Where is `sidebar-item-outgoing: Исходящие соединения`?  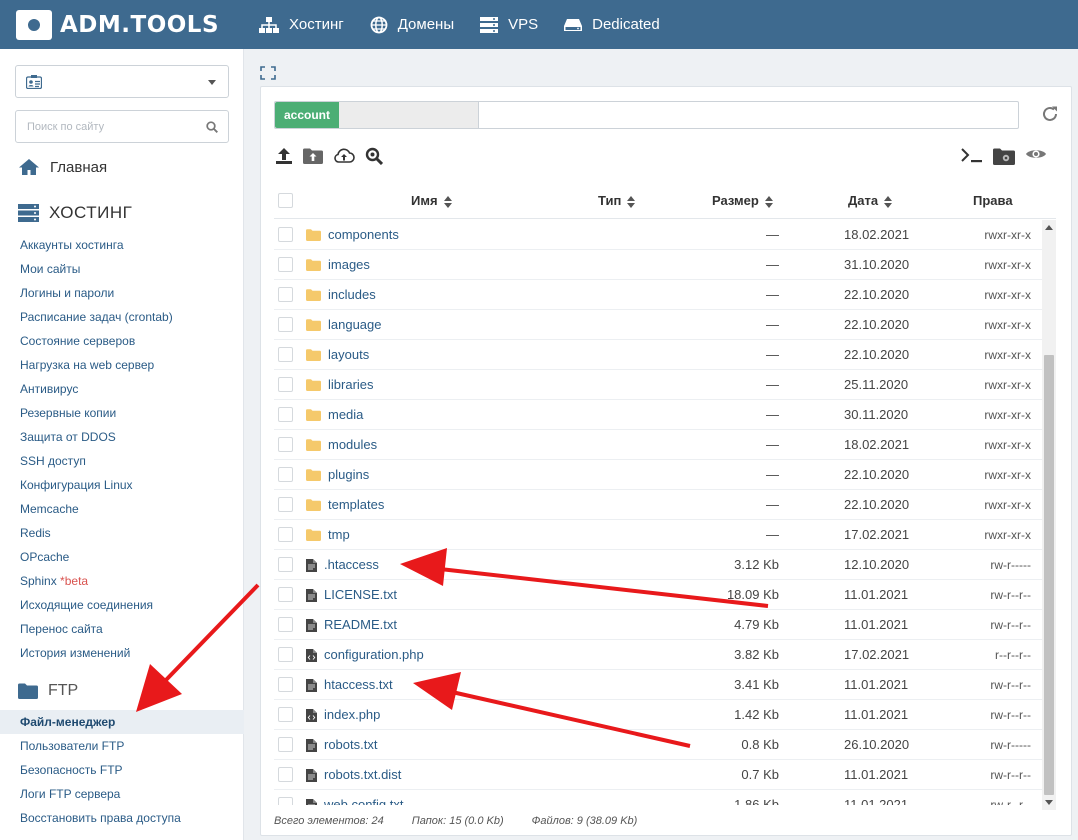 sidebar-item-outgoing: Исходящие соединения is located at coordinates (122, 605).